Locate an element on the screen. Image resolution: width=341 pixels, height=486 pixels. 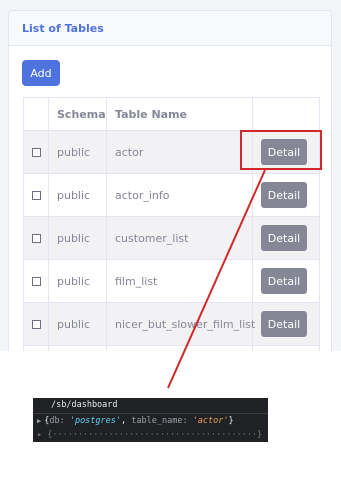
arrow-line is located at coordinates (216, 279).